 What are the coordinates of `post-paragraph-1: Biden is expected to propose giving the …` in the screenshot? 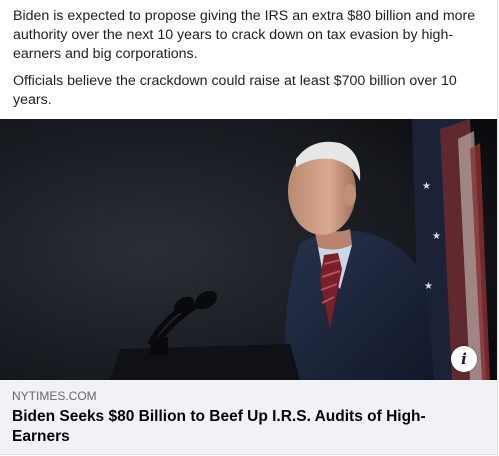 It's located at (244, 35).